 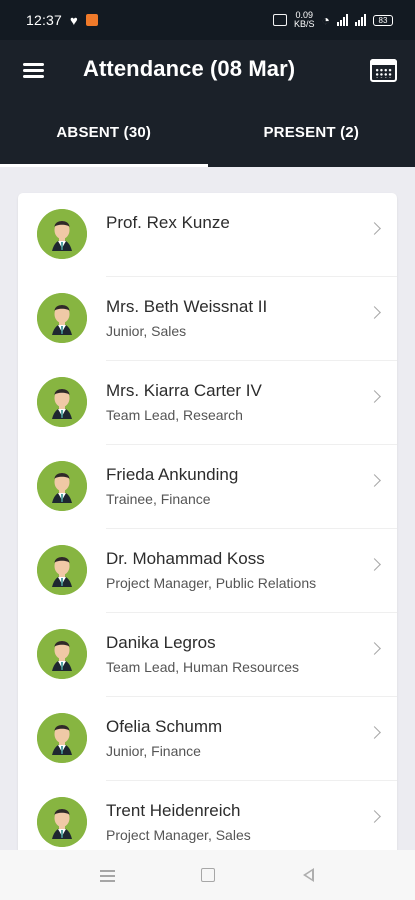 I want to click on page-title: Attendance (08 Mar), so click(x=189, y=68).